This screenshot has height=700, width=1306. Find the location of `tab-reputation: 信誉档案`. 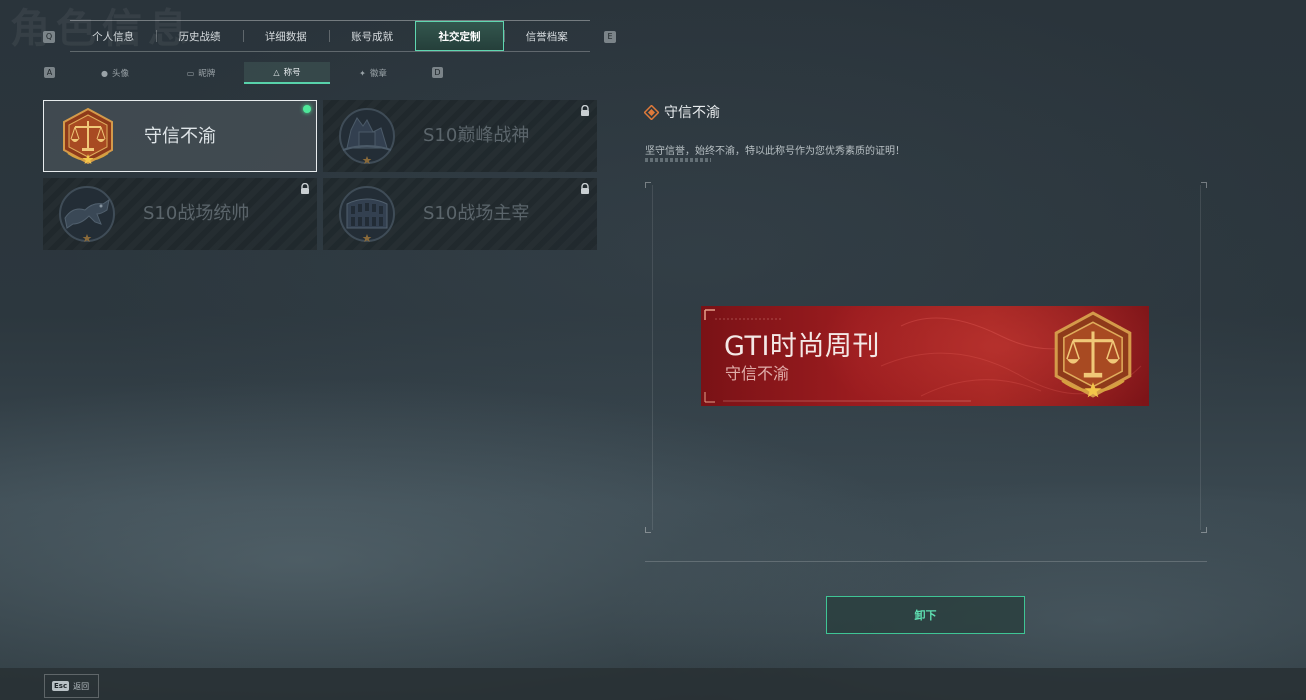

tab-reputation: 信誉档案 is located at coordinates (546, 36).